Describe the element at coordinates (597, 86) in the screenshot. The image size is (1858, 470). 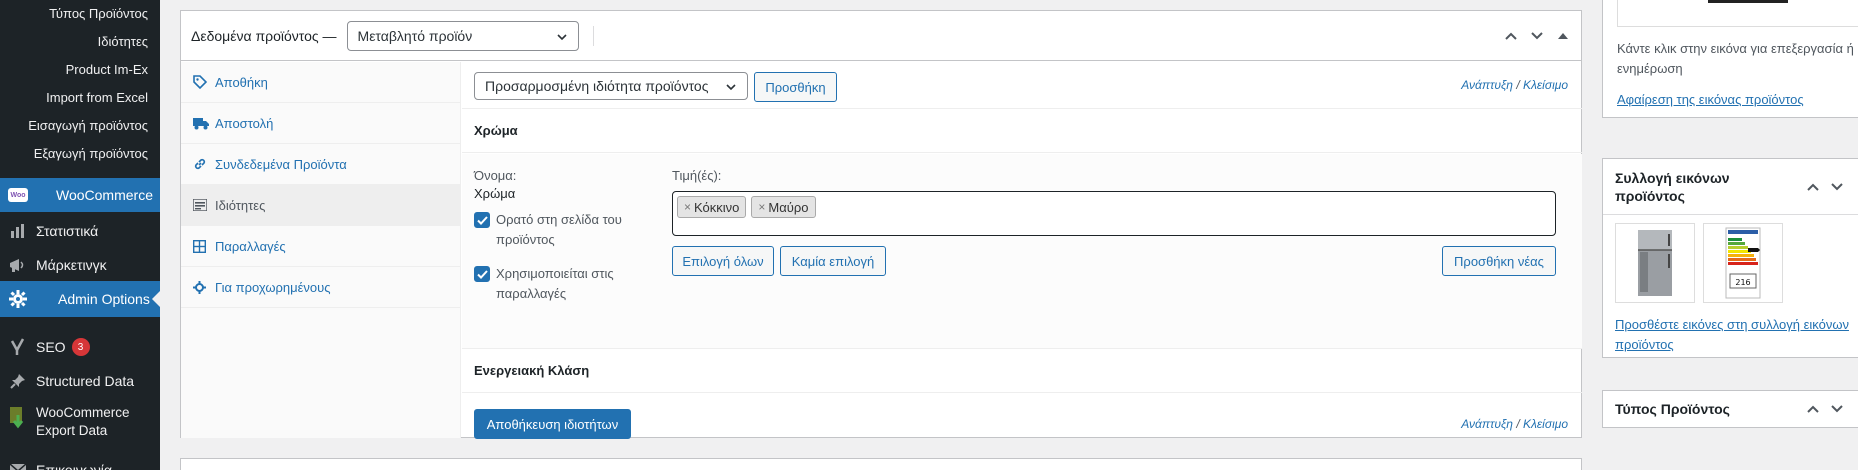
I see `custom-attribute-value: Προσαρμοσμένη ιδιότητα προϊόντος` at that location.